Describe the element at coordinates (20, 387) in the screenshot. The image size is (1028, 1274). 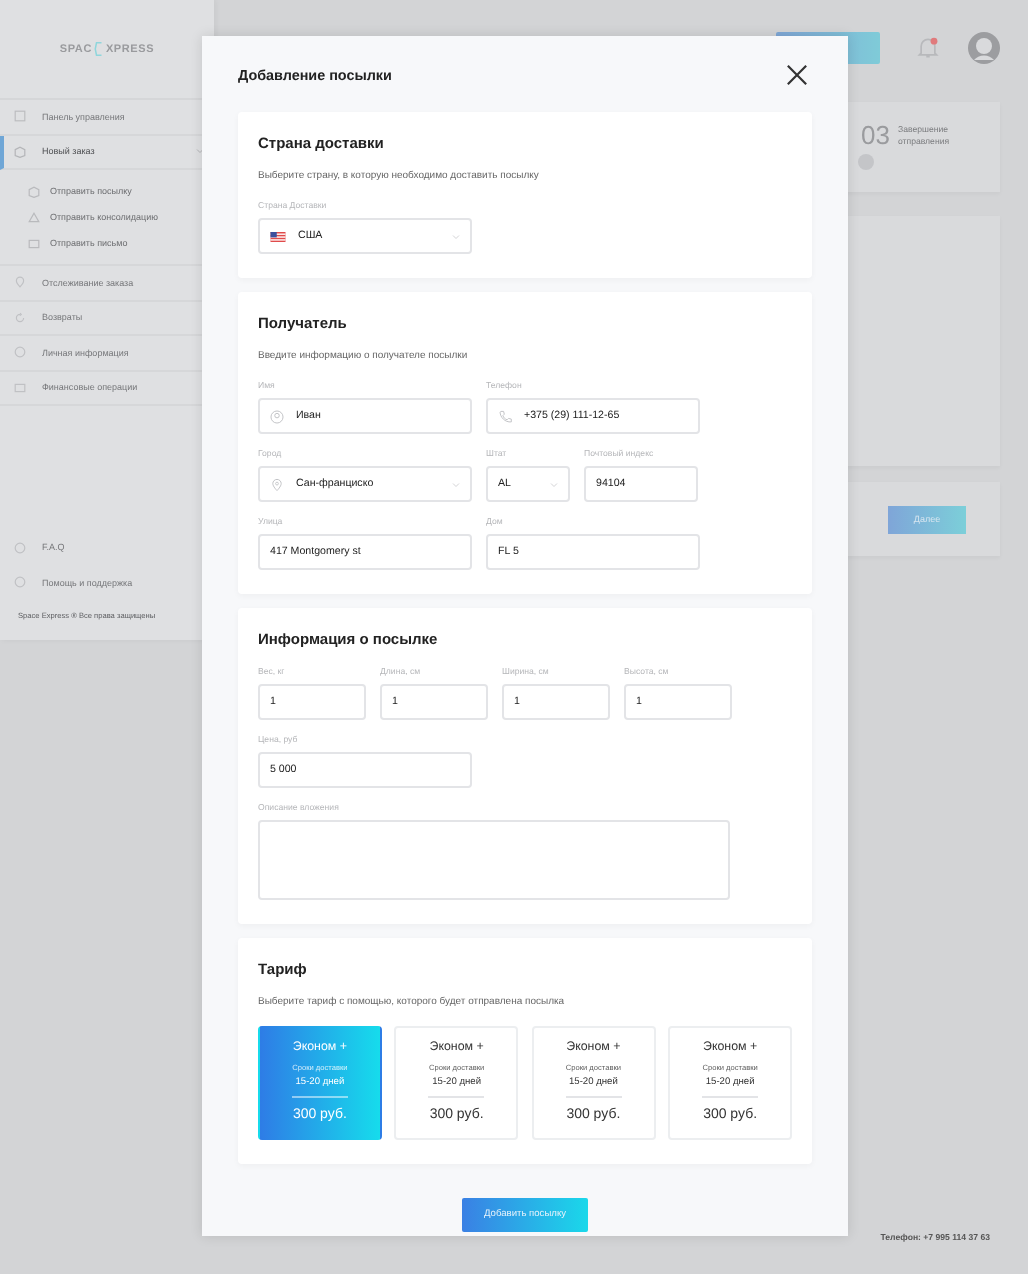
I see `card-icon` at that location.